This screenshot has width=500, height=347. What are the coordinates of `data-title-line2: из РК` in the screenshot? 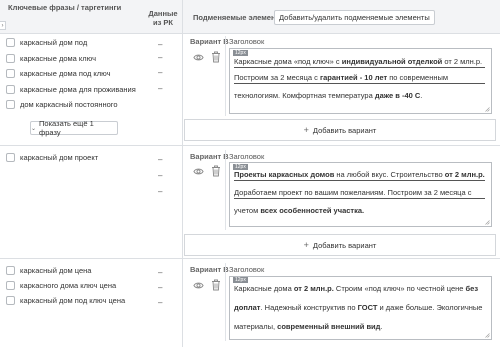 It's located at (162, 22).